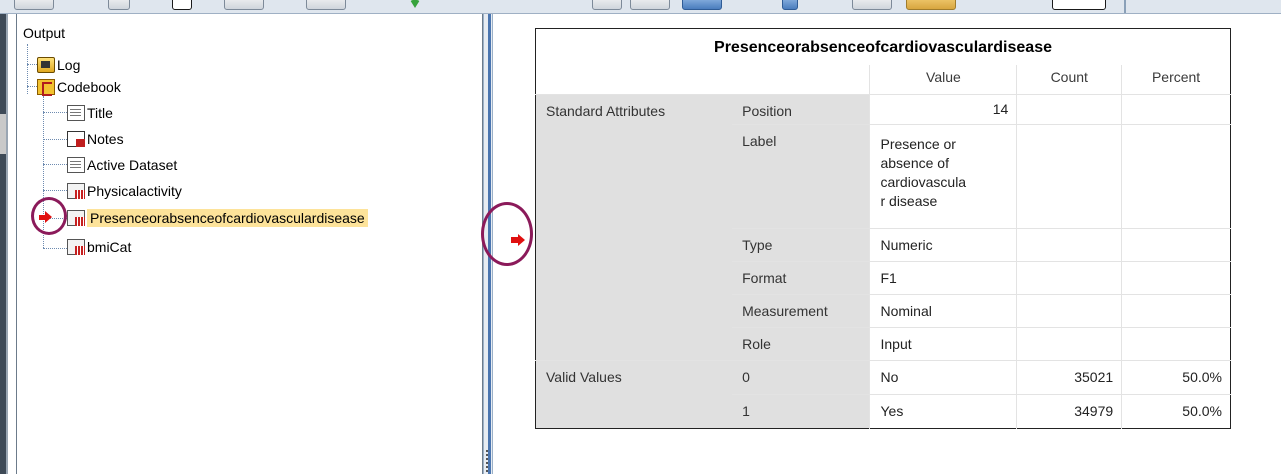 The width and height of the screenshot is (1281, 474). I want to click on attribute-name: Position, so click(801, 109).